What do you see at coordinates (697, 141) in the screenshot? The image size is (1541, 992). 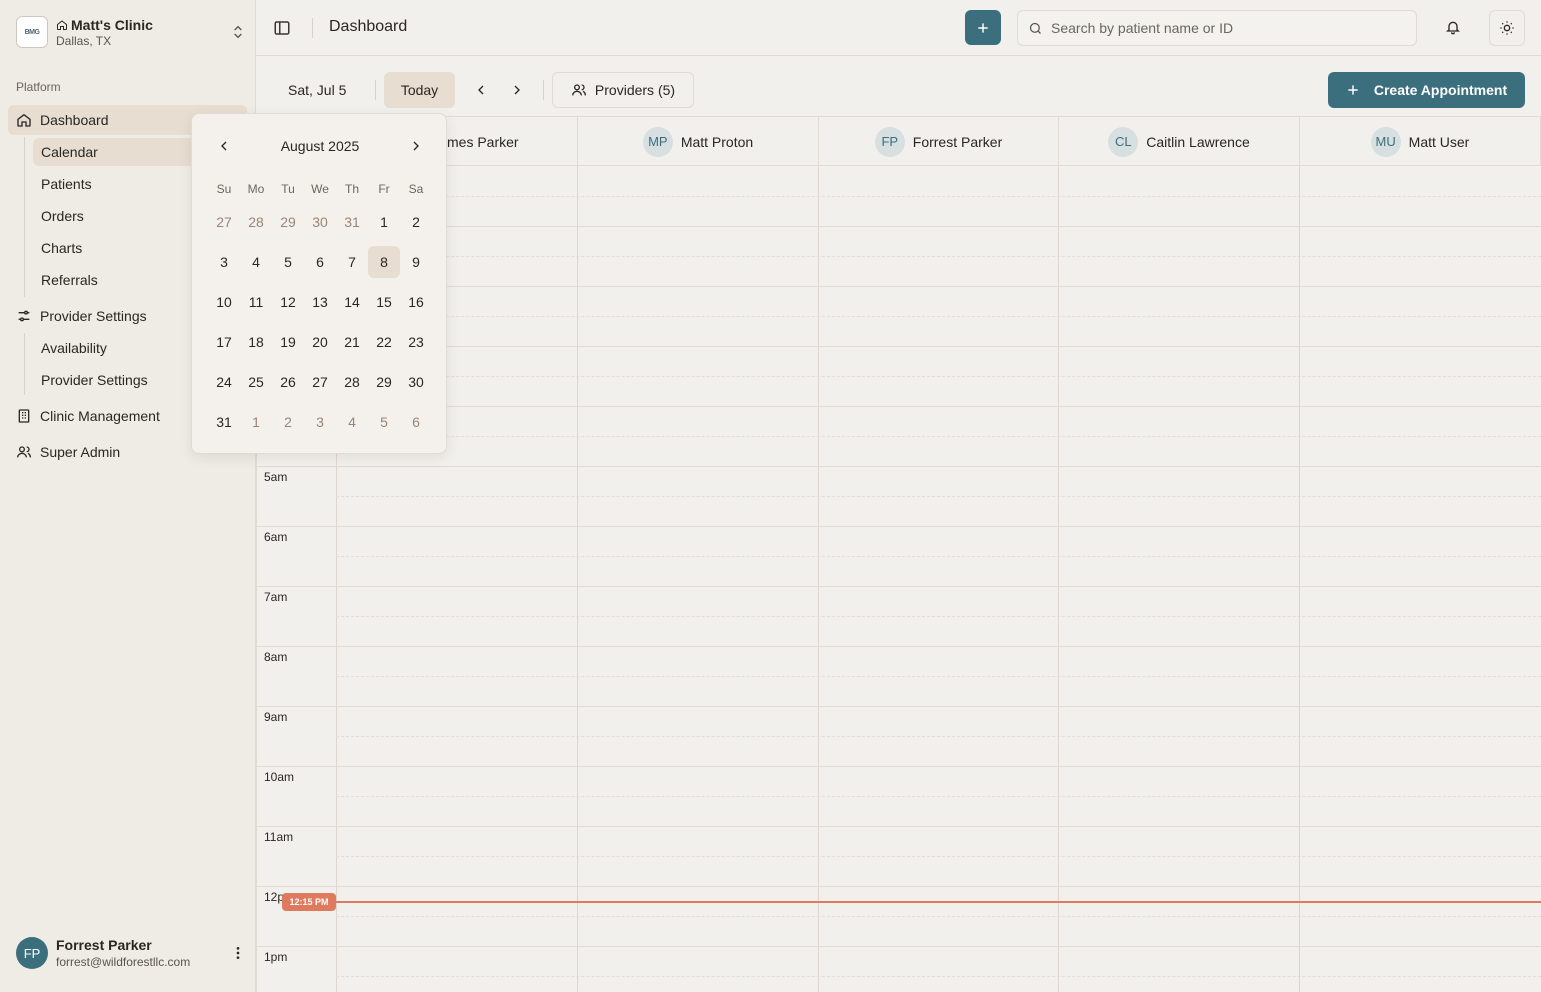 I see `provider-header-matt-proton: MP Matt Proton` at bounding box center [697, 141].